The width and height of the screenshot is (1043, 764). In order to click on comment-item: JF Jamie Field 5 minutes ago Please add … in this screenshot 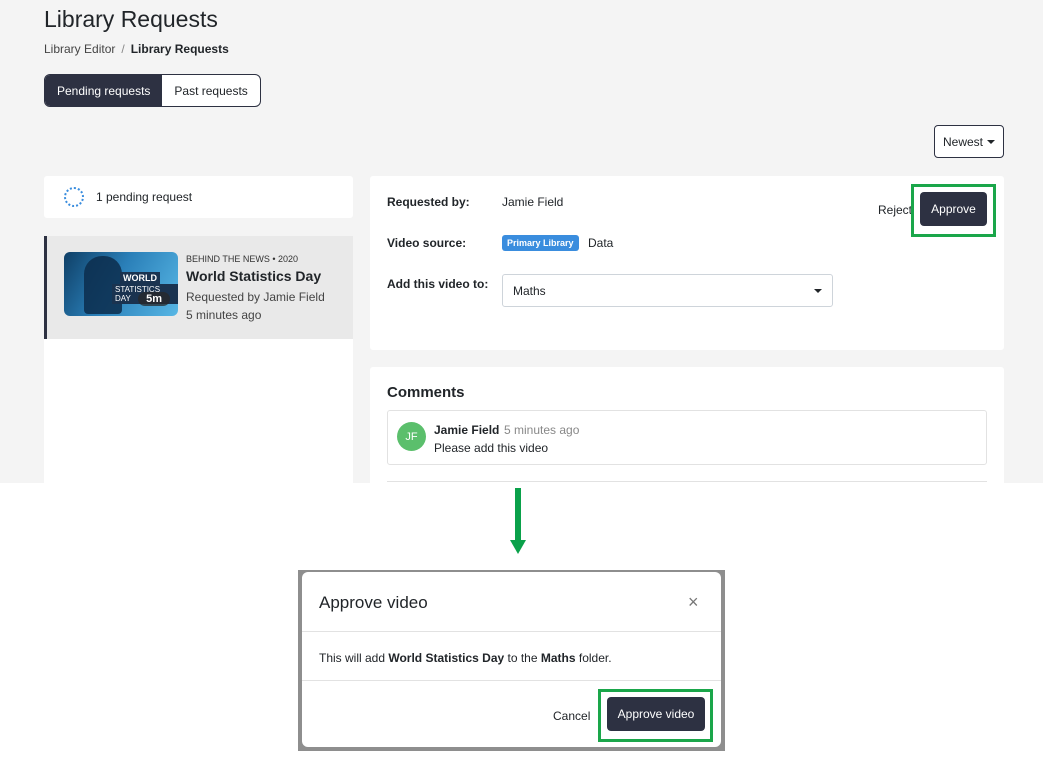, I will do `click(687, 437)`.